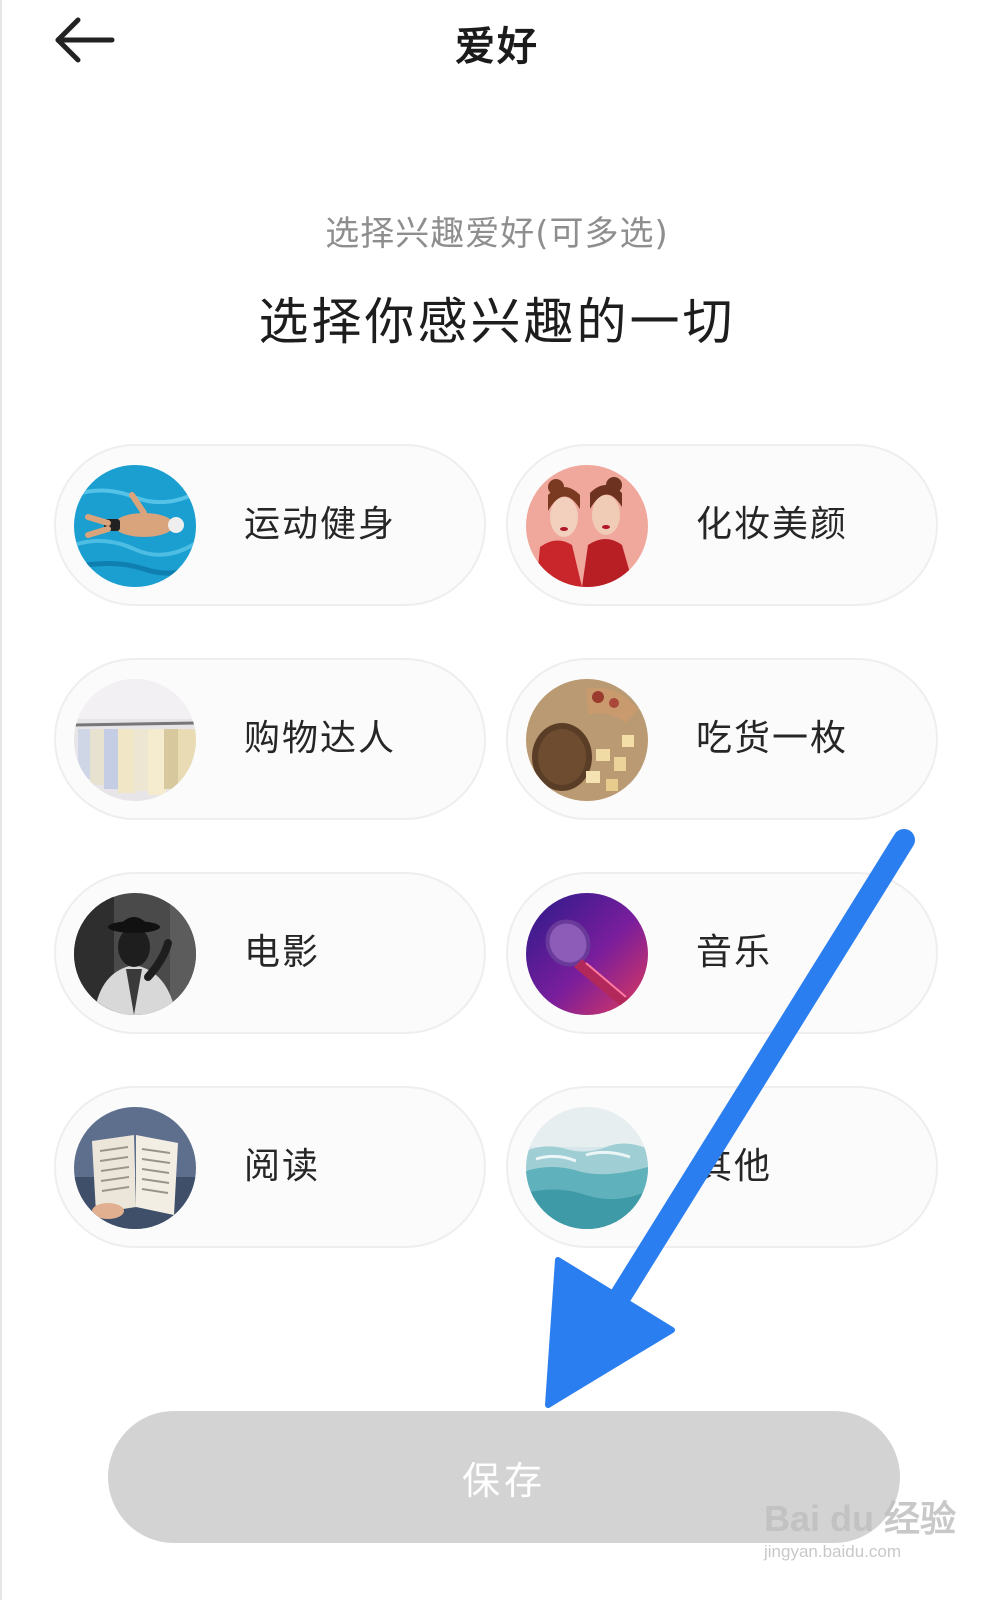  I want to click on interest-label: 音乐, so click(734, 952).